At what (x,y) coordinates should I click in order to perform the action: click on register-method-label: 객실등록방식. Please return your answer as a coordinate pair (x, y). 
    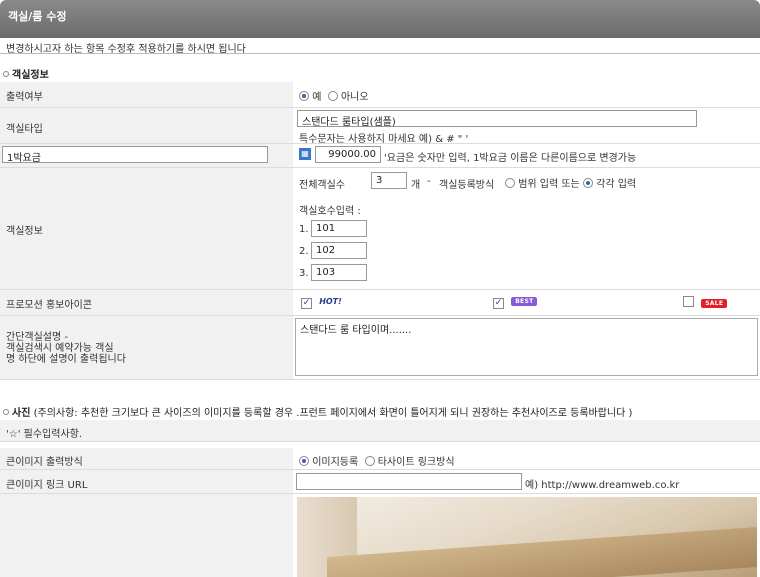
    Looking at the image, I should click on (467, 185).